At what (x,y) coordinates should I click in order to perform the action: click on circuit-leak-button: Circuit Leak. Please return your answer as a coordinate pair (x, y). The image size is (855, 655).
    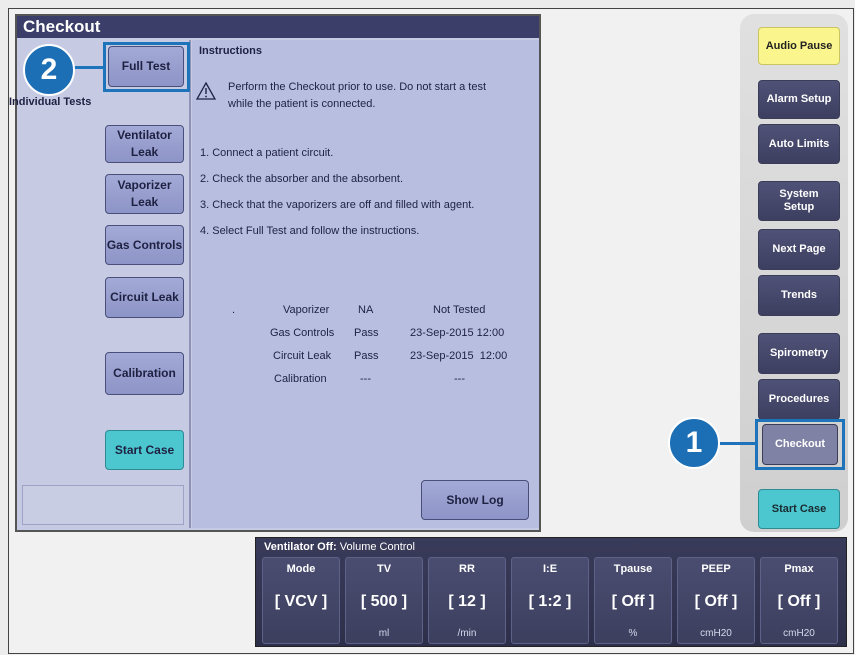
    Looking at the image, I should click on (144, 297).